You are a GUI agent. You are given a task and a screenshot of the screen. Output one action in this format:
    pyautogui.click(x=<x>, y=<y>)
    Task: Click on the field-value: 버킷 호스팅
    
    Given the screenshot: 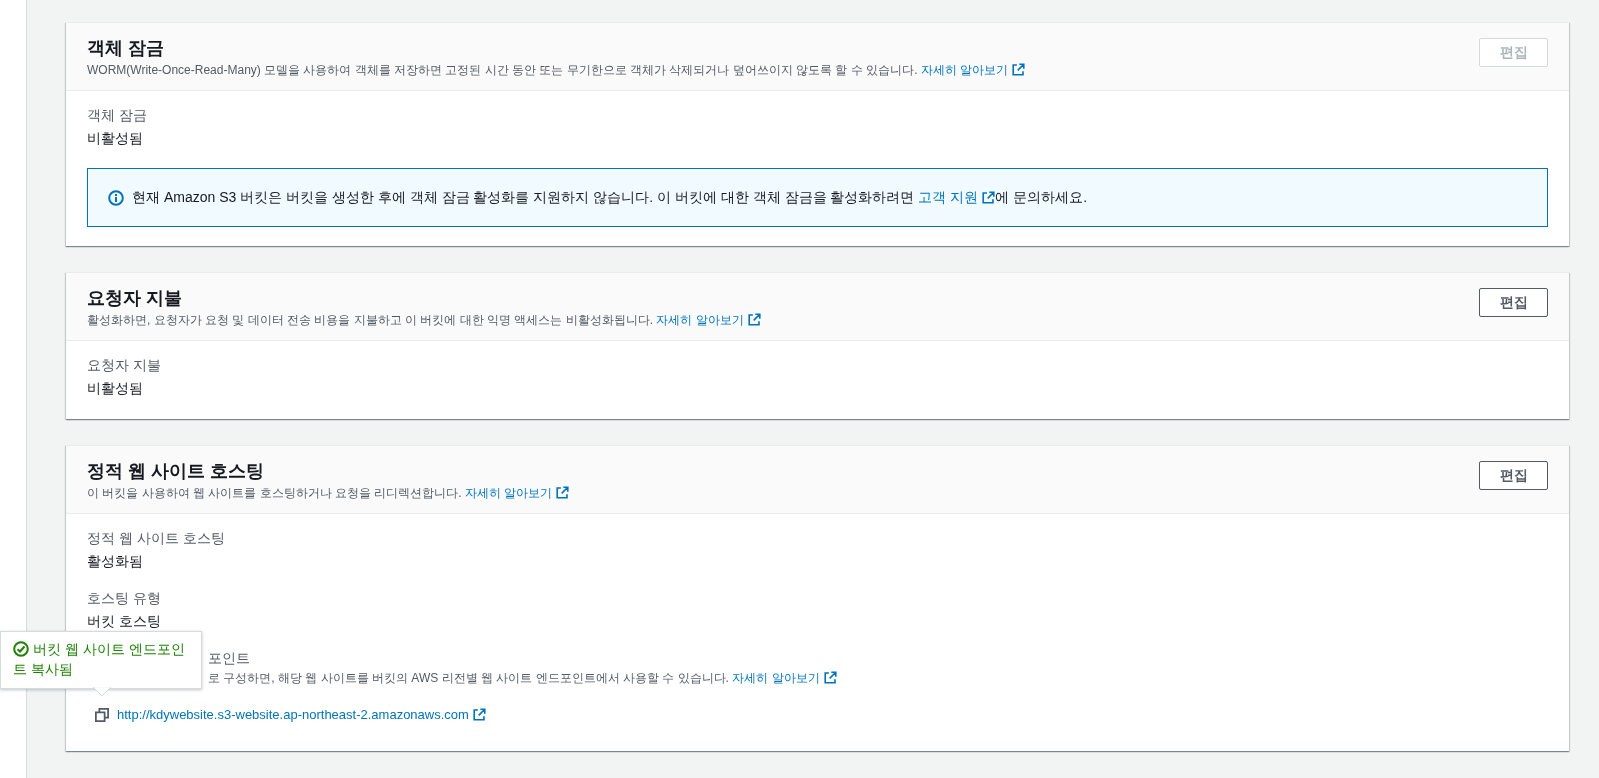 What is the action you would take?
    pyautogui.click(x=124, y=621)
    